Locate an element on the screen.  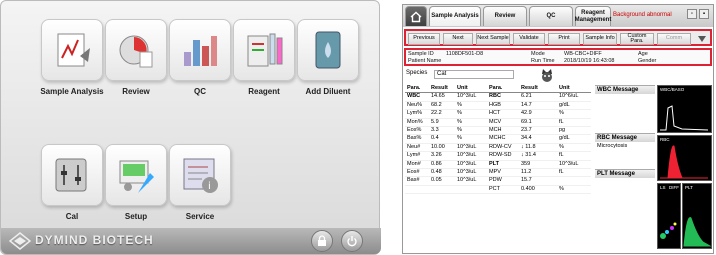
table-row: Eos% 3.3% MCH 23.7 pg is located at coordinates (498, 131).